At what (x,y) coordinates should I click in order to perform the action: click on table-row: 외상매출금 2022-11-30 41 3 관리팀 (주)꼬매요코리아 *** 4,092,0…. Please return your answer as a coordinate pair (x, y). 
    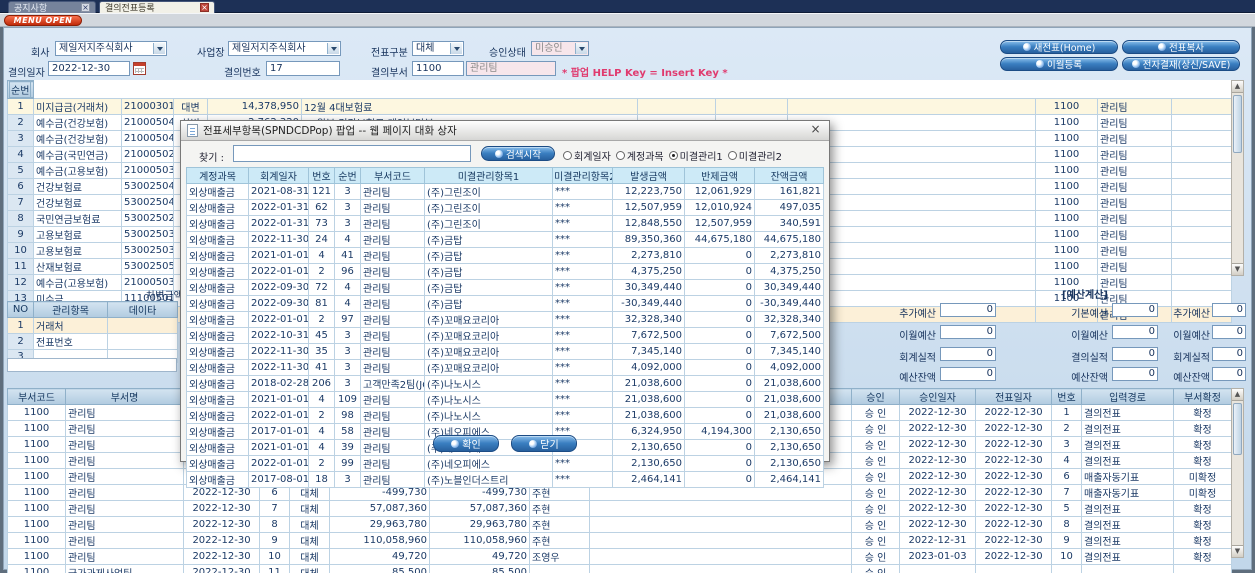
    Looking at the image, I should click on (505, 367).